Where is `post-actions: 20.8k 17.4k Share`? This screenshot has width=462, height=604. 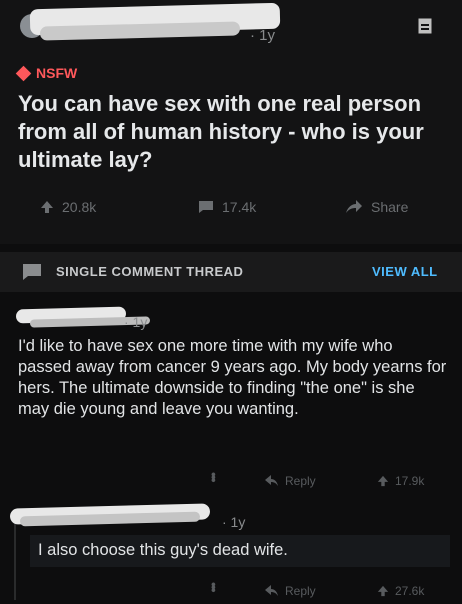
post-actions: 20.8k 17.4k Share is located at coordinates (231, 208).